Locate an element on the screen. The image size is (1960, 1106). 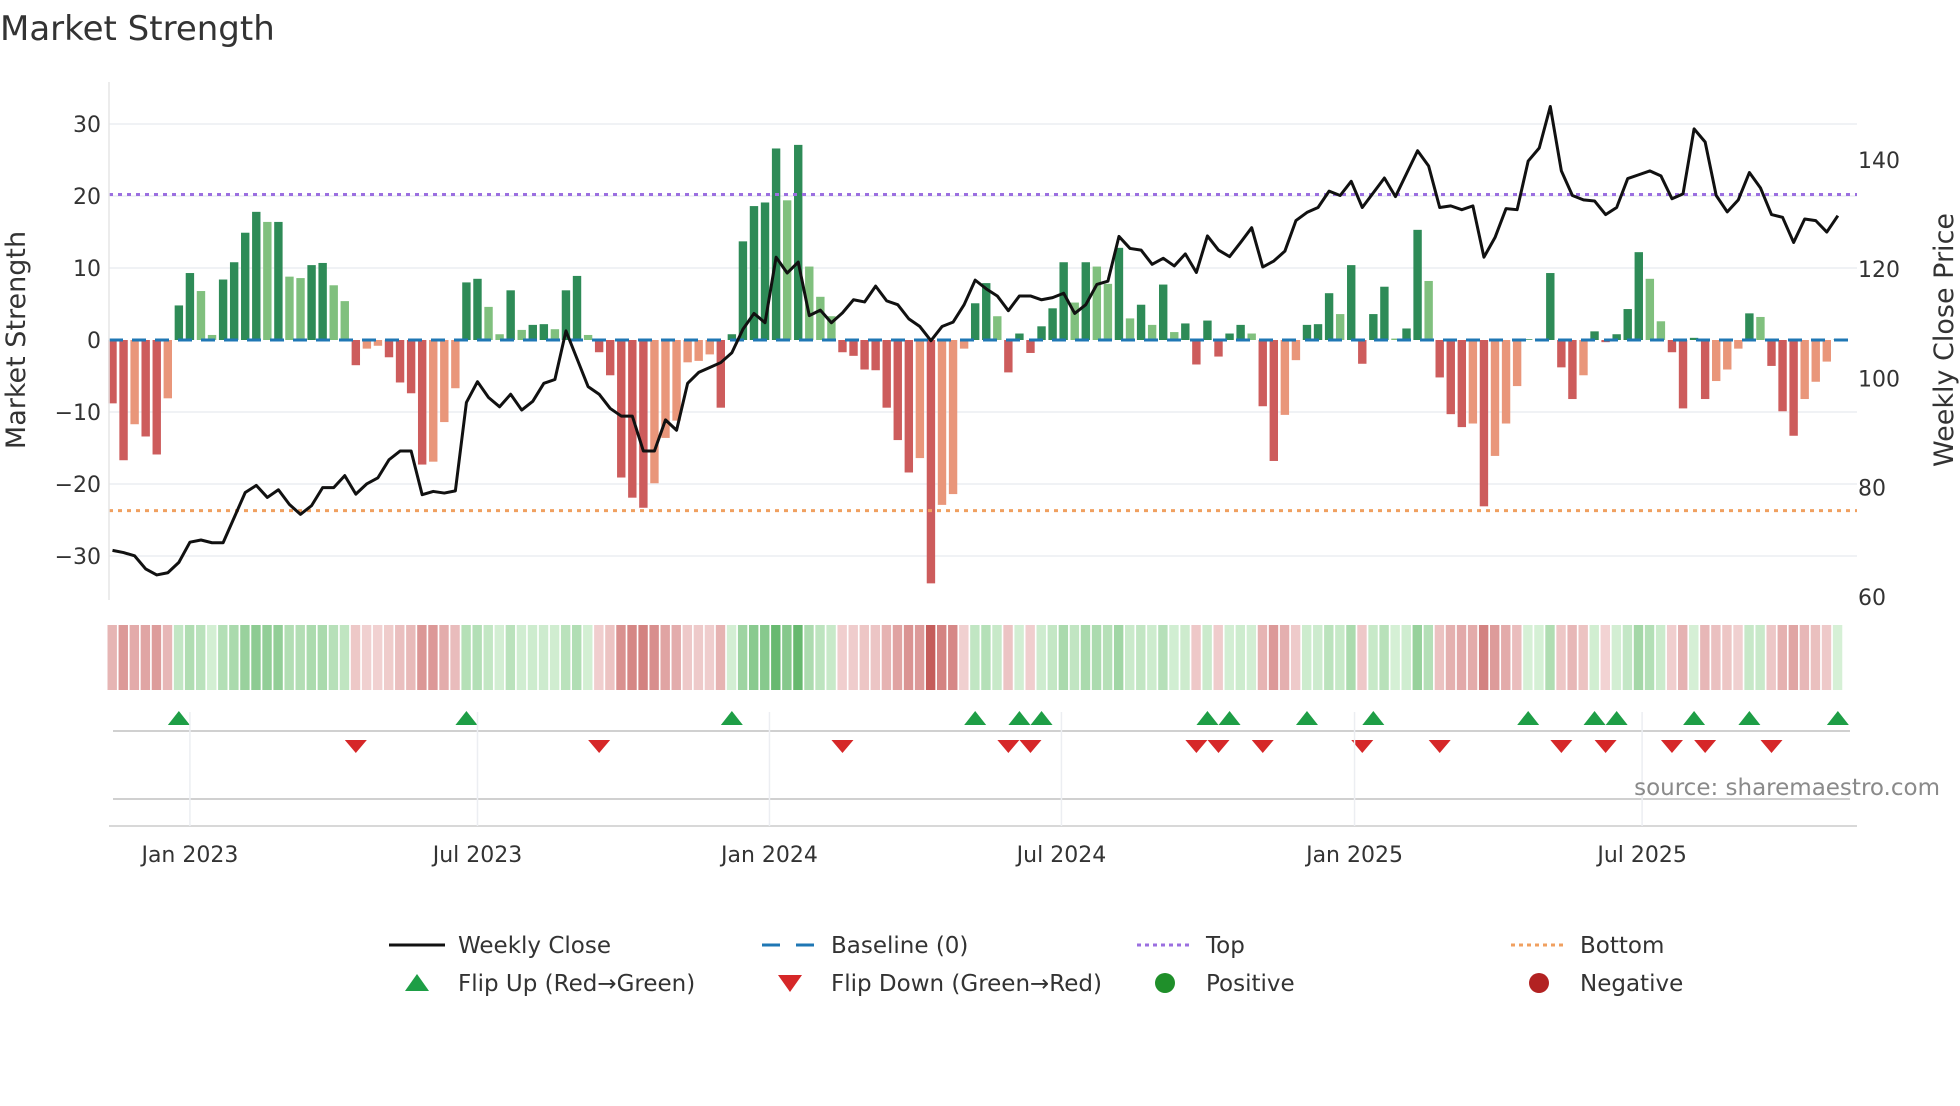
strength-heat-strip is located at coordinates (975, 657).